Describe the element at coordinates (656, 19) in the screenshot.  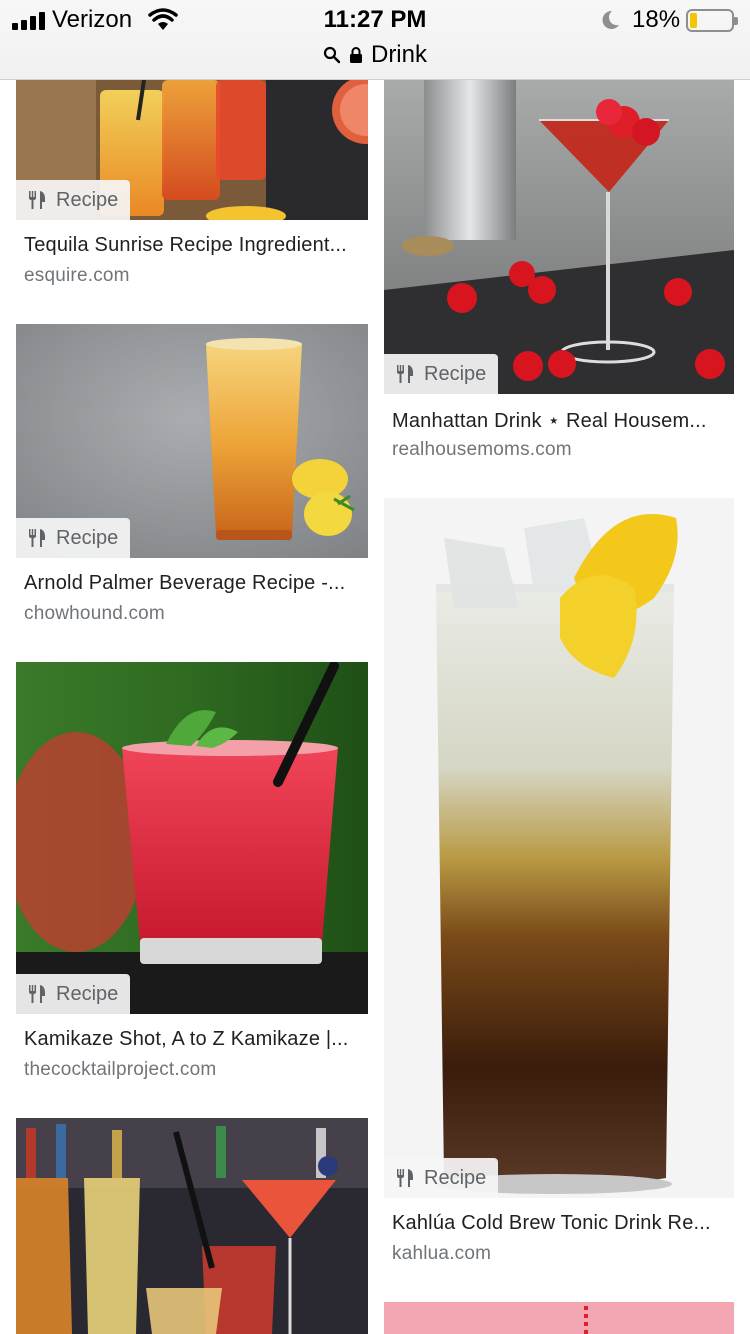
I see `battery-percent: 18%` at that location.